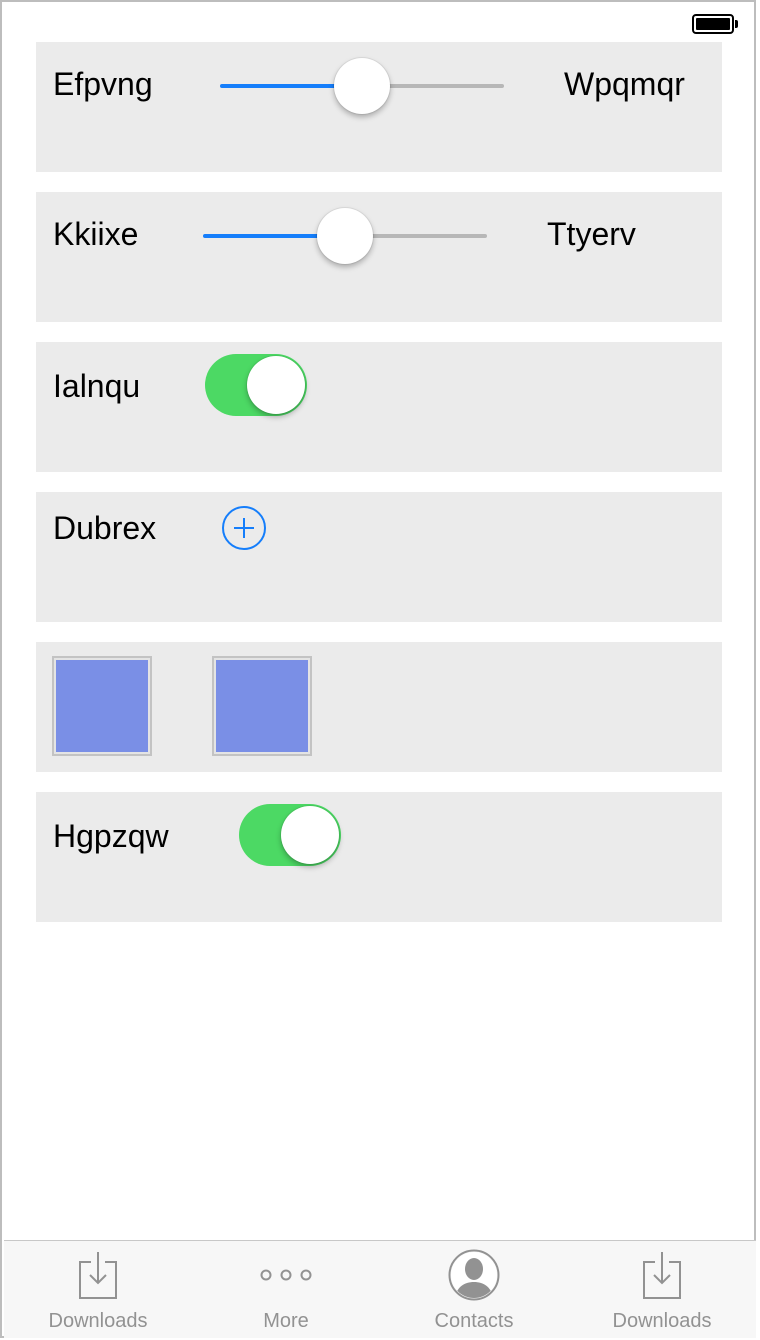 This screenshot has height=1340, width=760. I want to click on swatch-row, so click(379, 707).